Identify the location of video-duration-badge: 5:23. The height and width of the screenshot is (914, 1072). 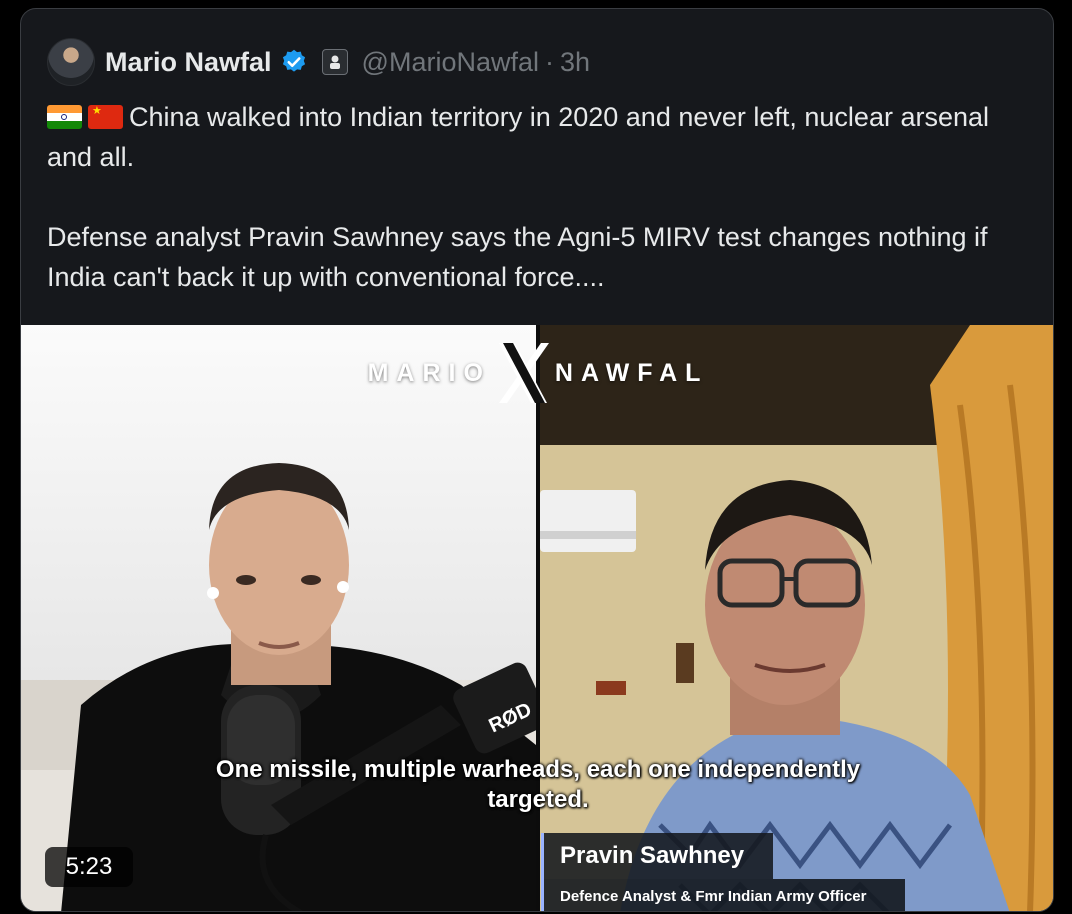
(89, 867).